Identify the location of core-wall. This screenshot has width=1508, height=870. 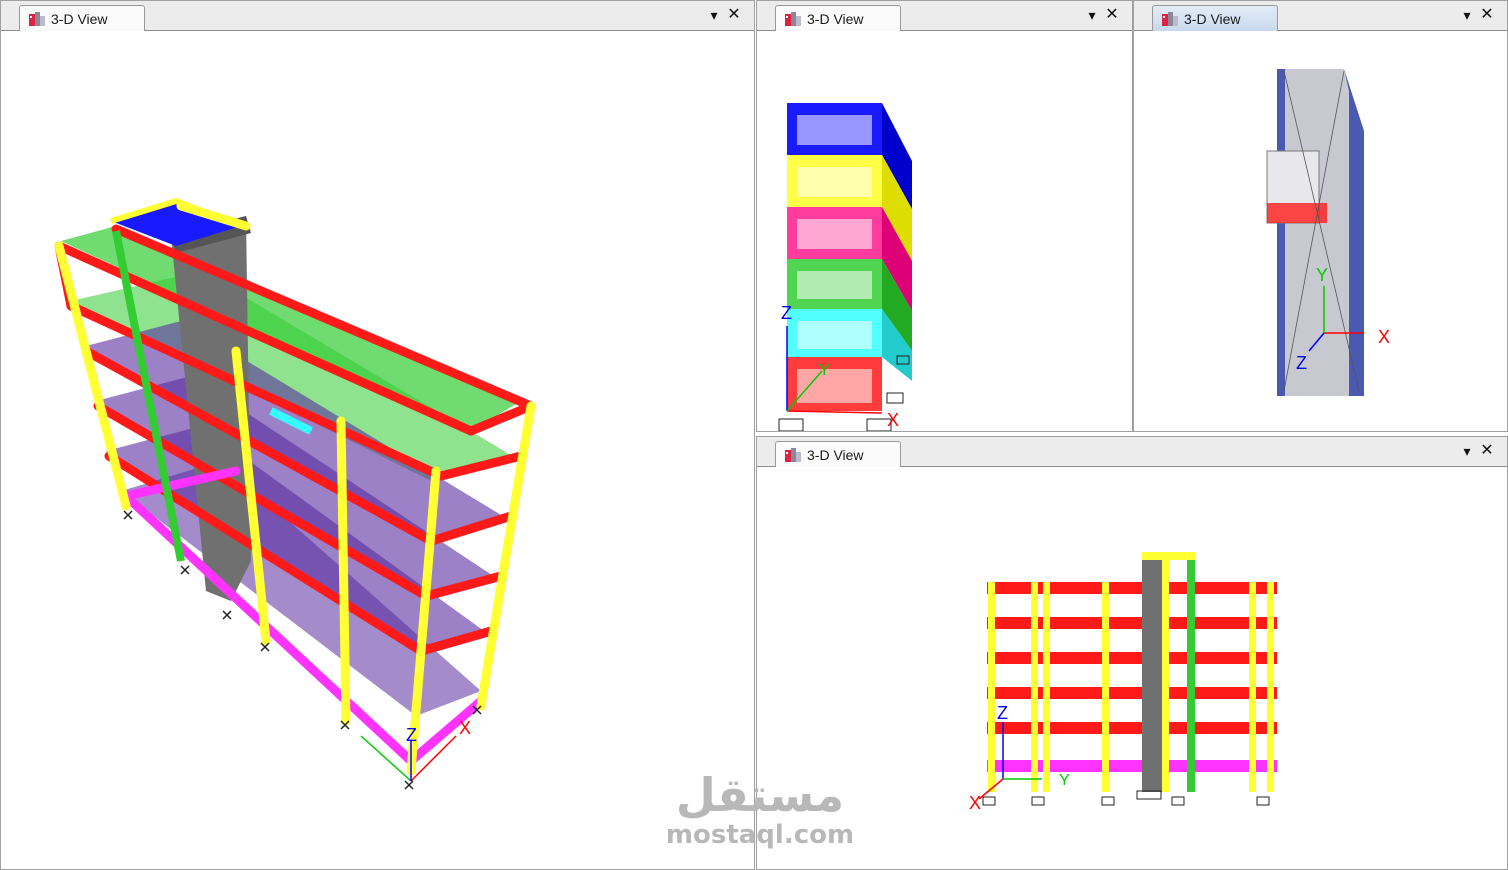
(1152, 672).